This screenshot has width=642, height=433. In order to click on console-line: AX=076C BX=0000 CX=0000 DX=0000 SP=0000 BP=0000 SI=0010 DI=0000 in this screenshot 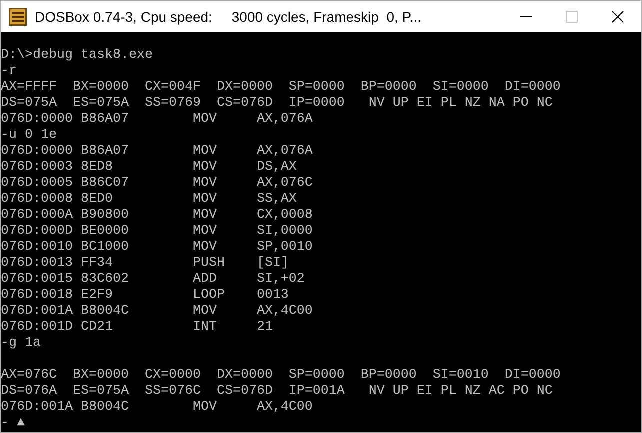, I will do `click(281, 375)`.